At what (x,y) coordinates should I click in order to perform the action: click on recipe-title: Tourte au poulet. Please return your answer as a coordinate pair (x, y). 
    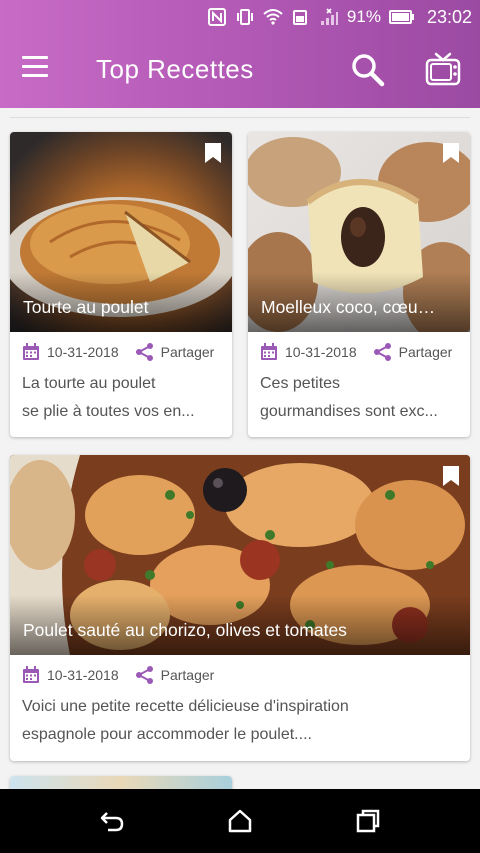
    Looking at the image, I should click on (86, 307).